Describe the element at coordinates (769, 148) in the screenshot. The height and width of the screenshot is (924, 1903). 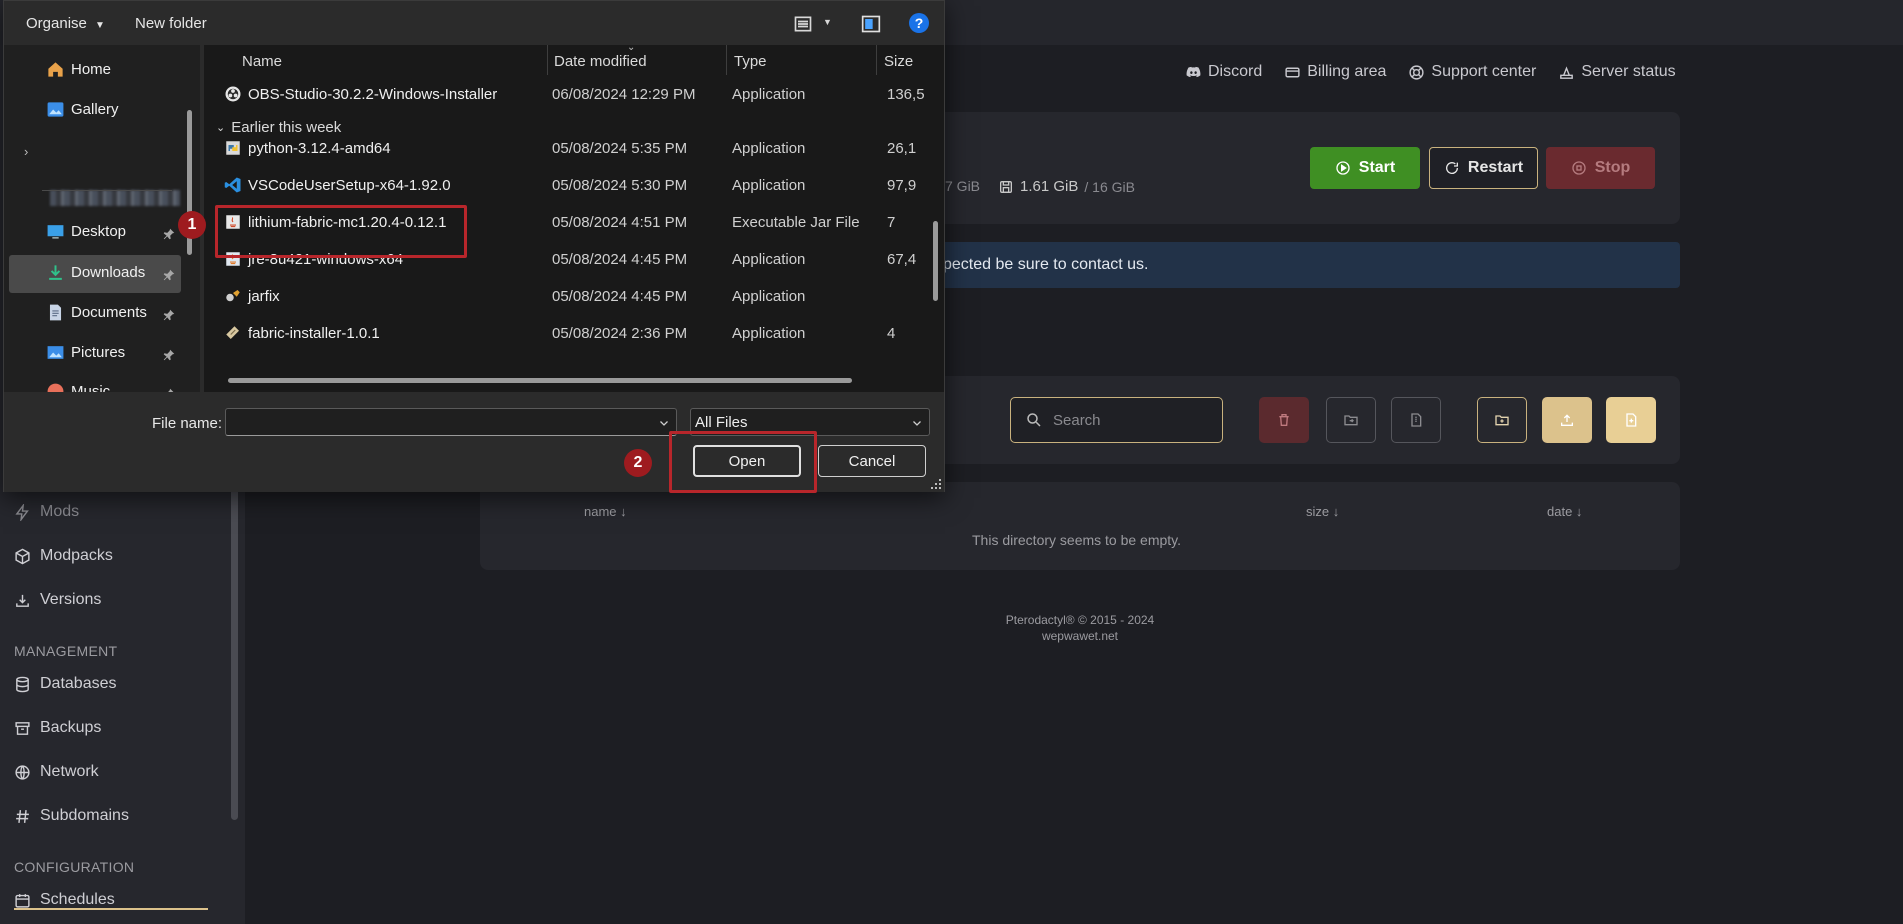
I see `file-type: Application` at that location.